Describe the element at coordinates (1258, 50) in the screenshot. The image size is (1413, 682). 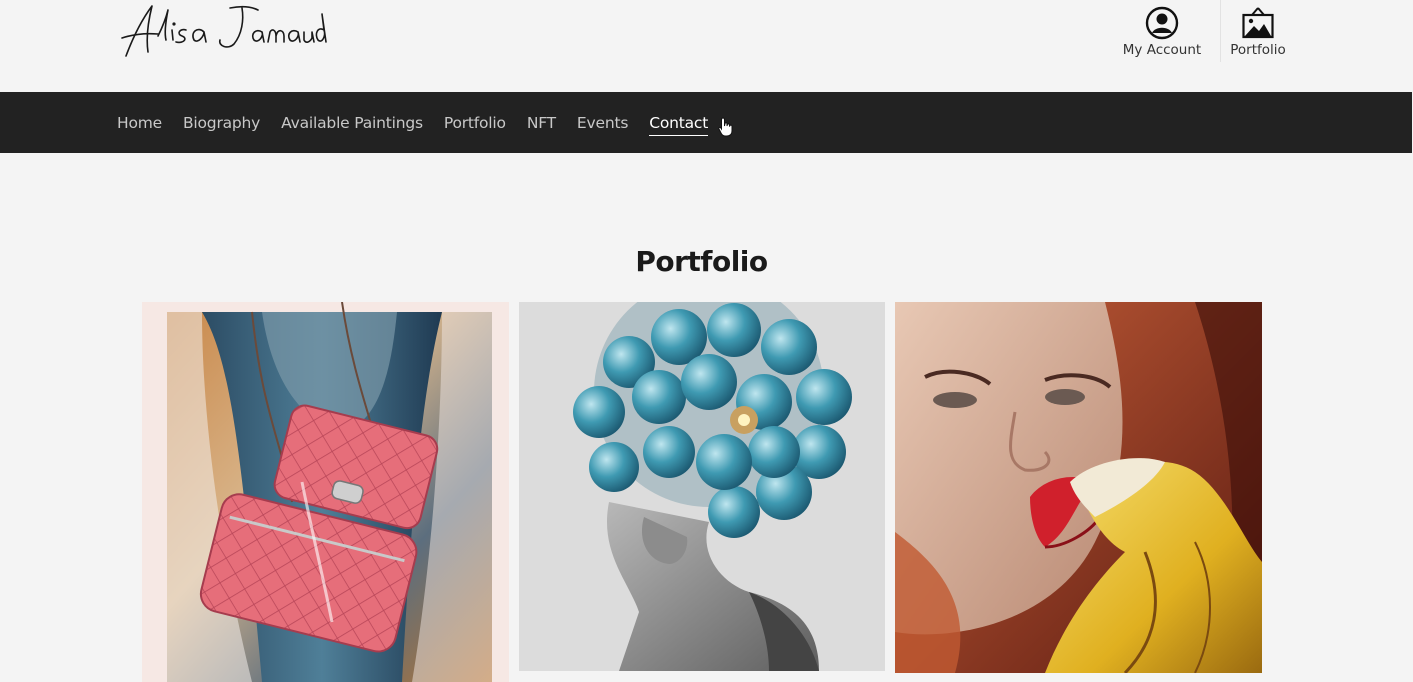
I see `portfolio-header-label: Portfolio` at that location.